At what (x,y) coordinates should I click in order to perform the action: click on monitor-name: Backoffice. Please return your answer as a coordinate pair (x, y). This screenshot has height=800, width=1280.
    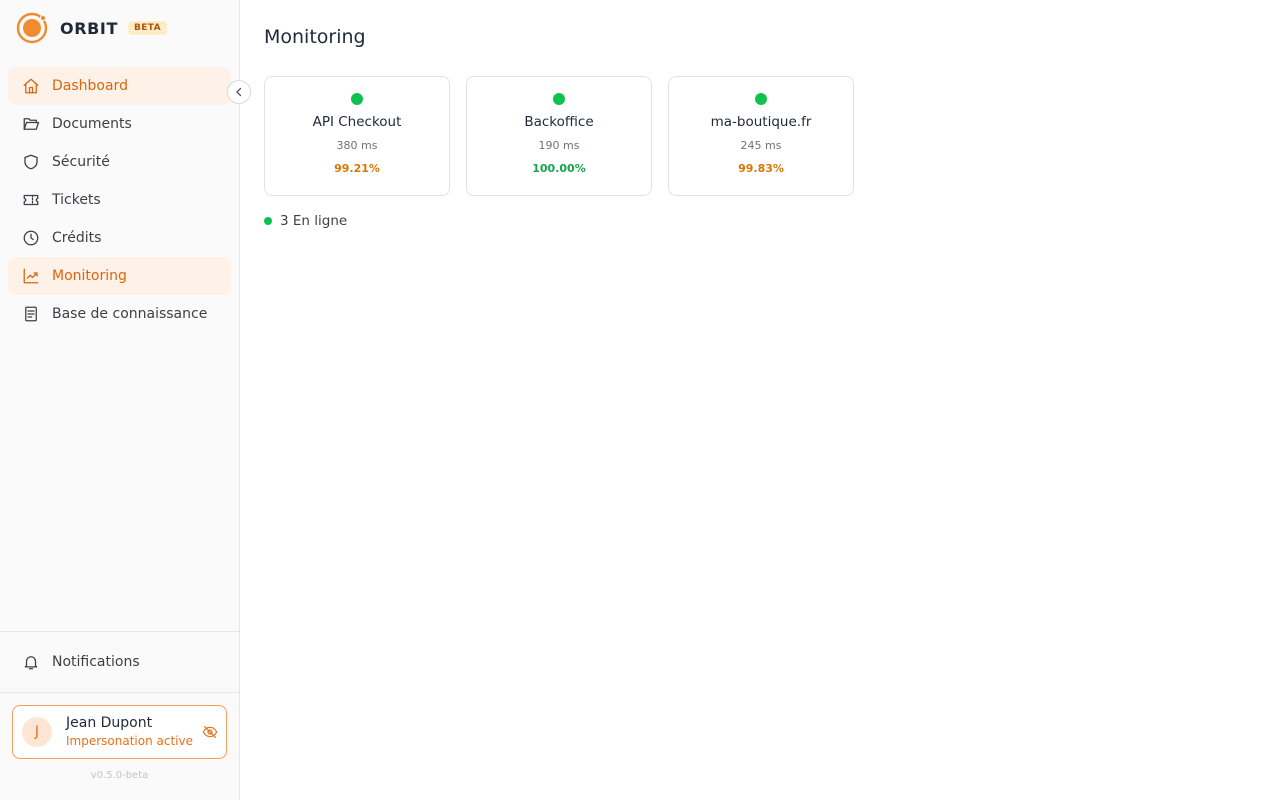
    Looking at the image, I should click on (559, 122).